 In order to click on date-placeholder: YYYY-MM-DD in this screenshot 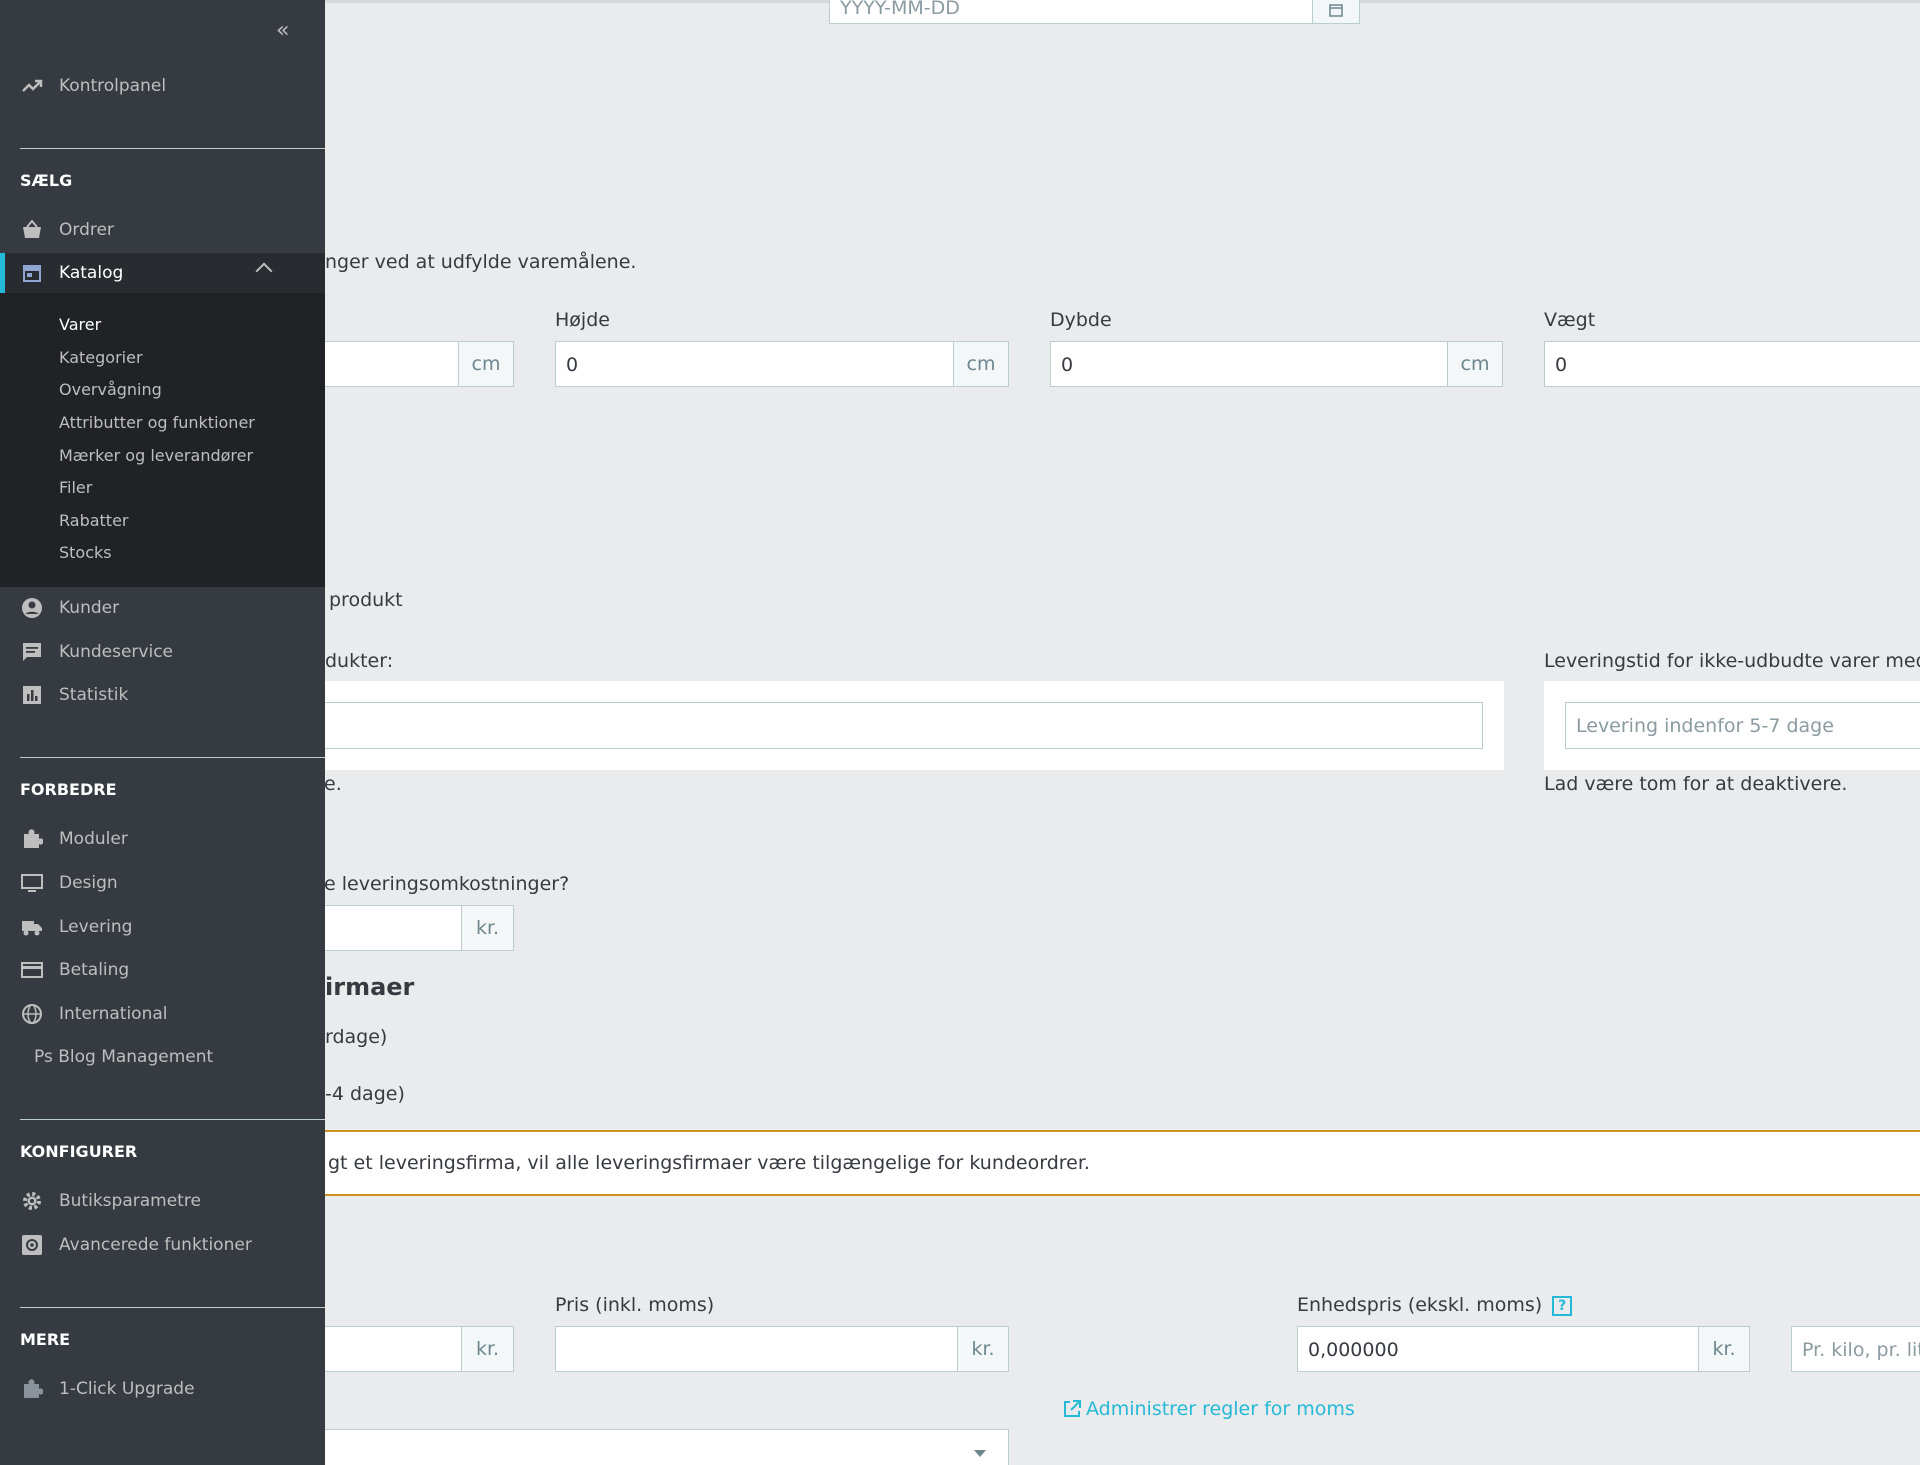, I will do `click(900, 9)`.